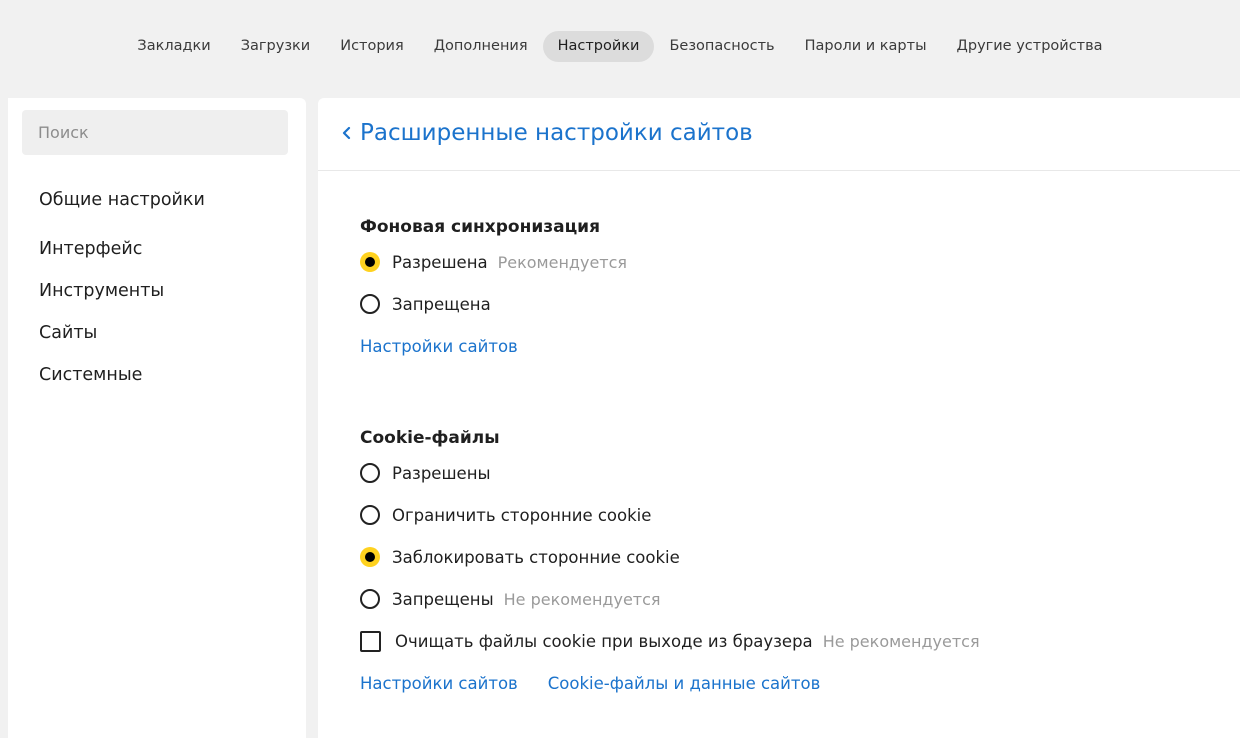 This screenshot has height=738, width=1240. I want to click on tab-passwords-cards: Пароли и карты, so click(866, 46).